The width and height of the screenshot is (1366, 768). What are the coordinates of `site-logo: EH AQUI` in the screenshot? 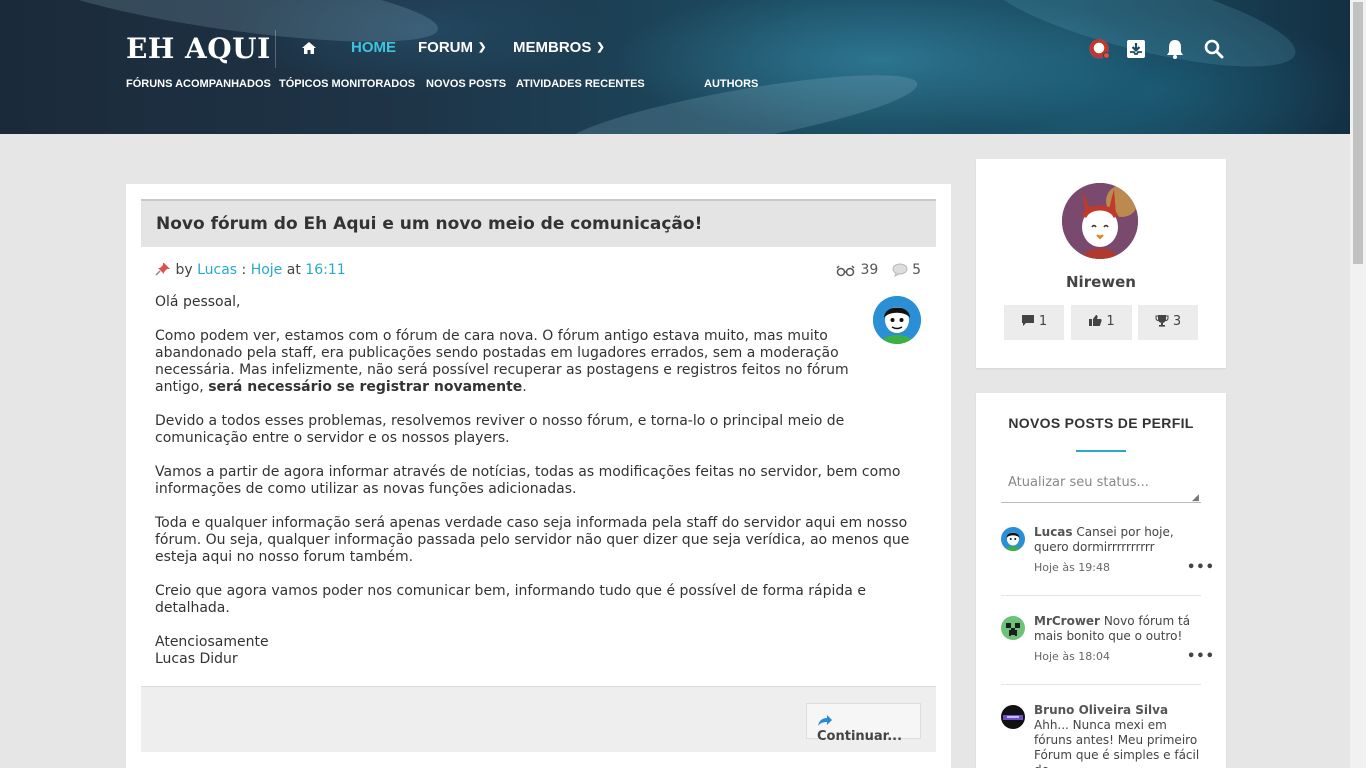 It's located at (198, 48).